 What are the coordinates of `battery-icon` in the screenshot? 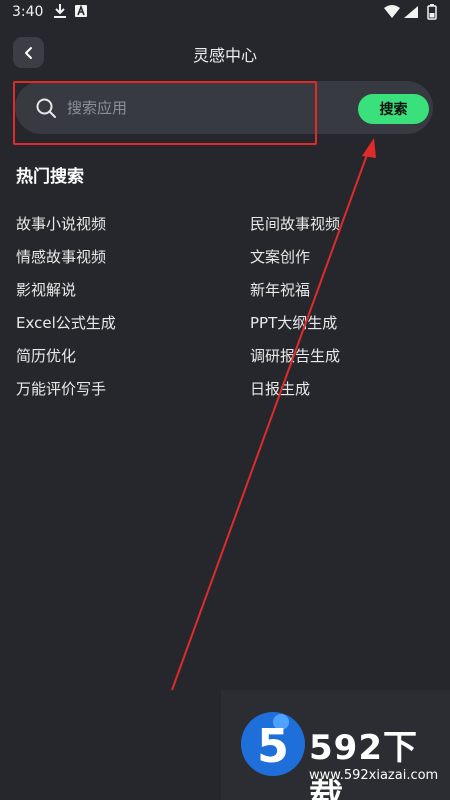 It's located at (432, 12).